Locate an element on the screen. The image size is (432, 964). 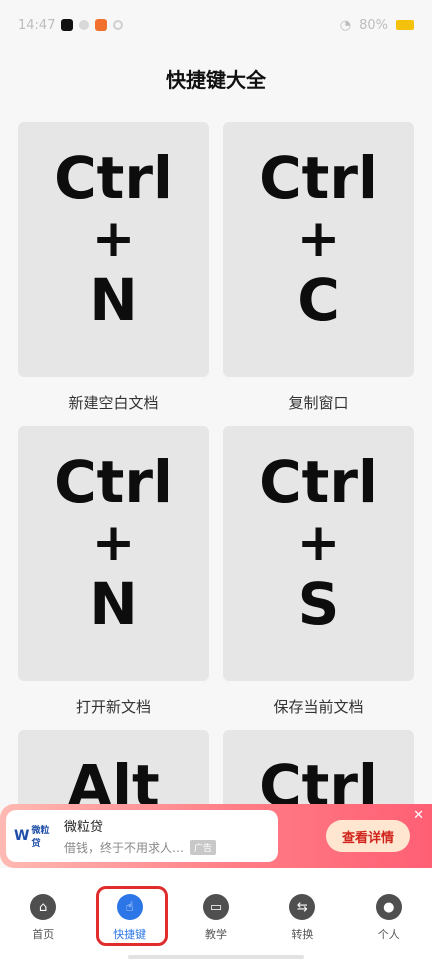
nav-item-convert: ⇆ 转换 is located at coordinates (302, 918).